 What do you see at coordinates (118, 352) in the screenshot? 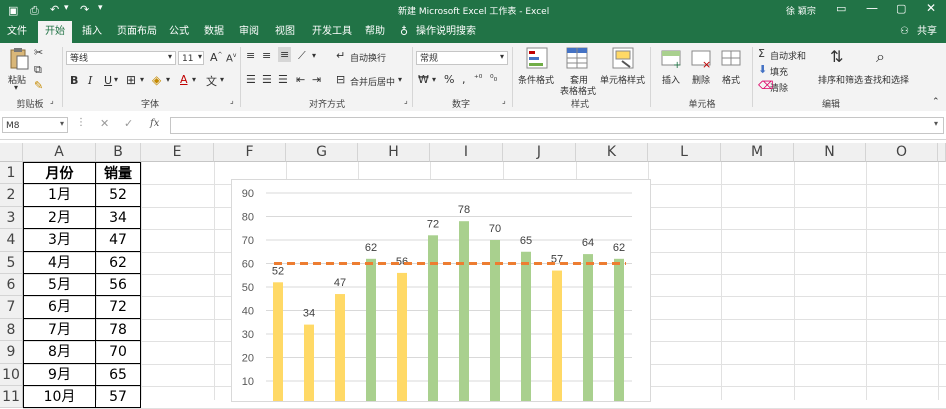
I see `table-cell: 70` at bounding box center [118, 352].